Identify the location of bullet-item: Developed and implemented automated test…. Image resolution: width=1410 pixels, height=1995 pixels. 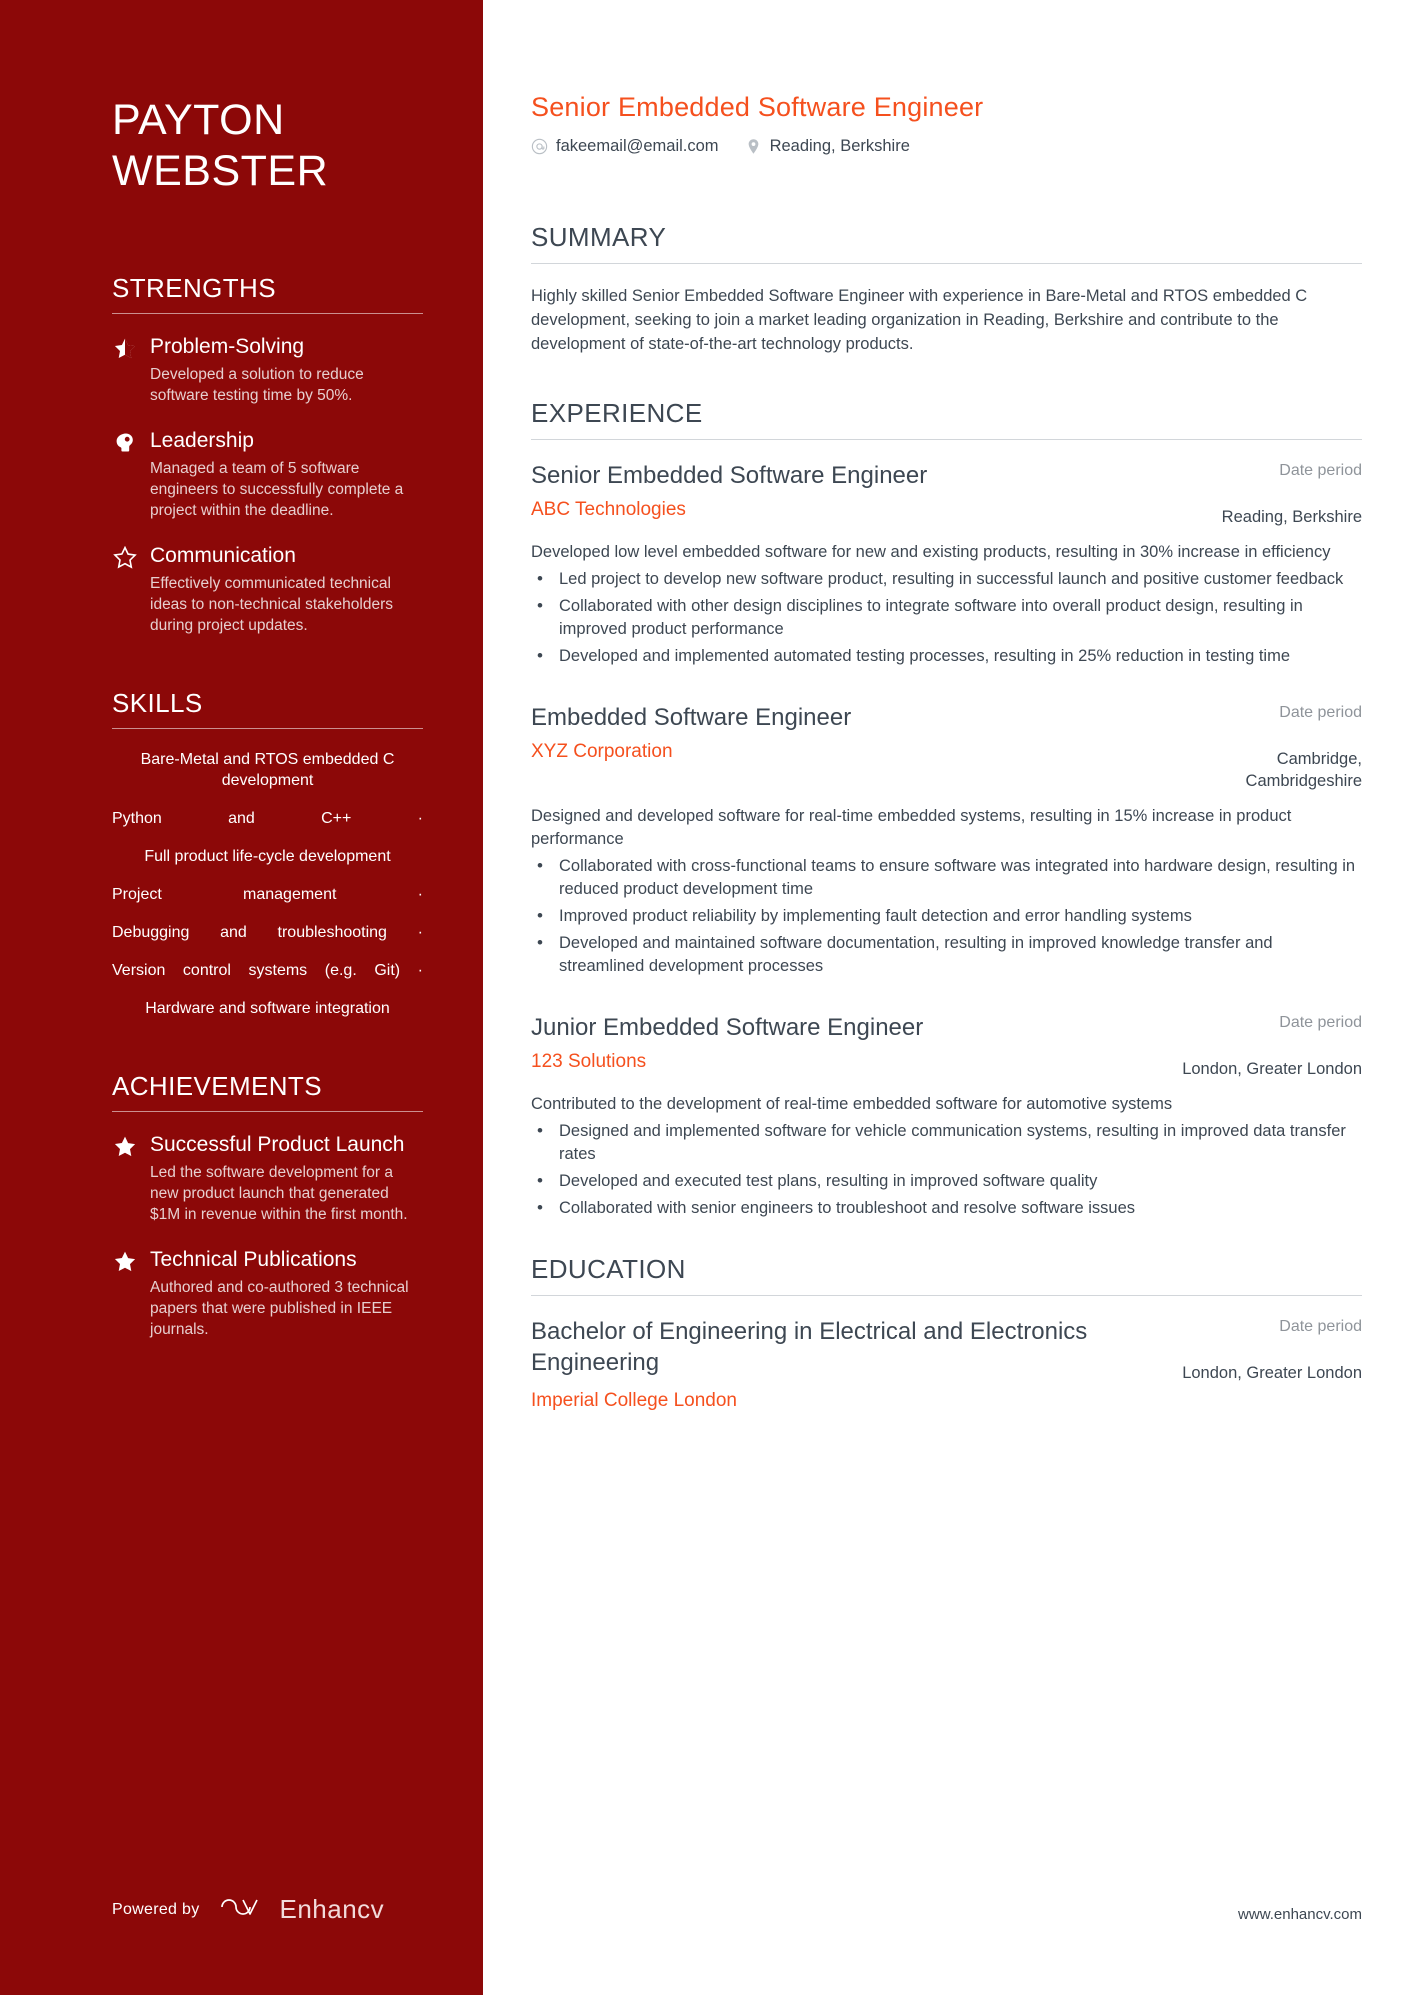
(946, 656).